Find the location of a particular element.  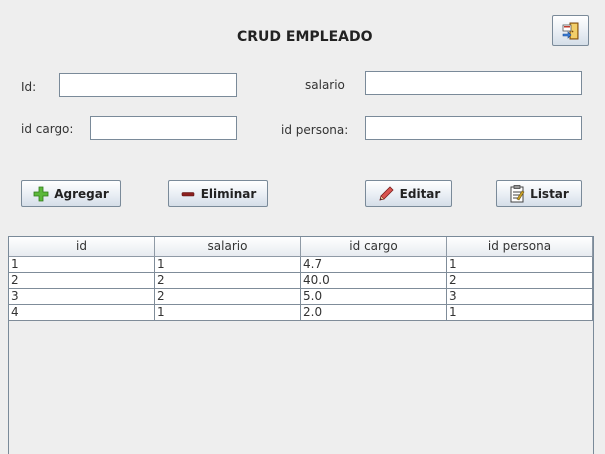

table-row: 4 1 2.0 1 is located at coordinates (301, 313).